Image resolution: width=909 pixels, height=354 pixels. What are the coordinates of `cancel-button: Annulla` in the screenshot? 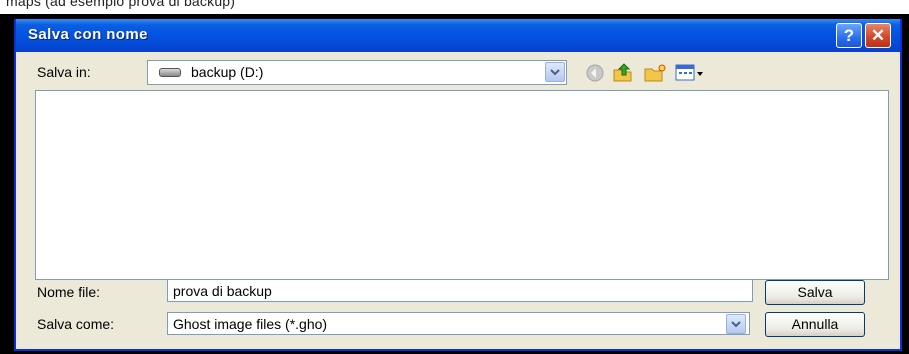 It's located at (815, 324).